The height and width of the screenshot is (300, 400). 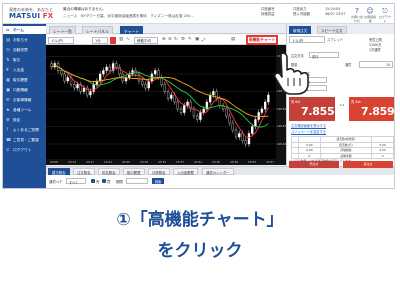 I want to click on layout-icon: ▤, so click(x=233, y=39).